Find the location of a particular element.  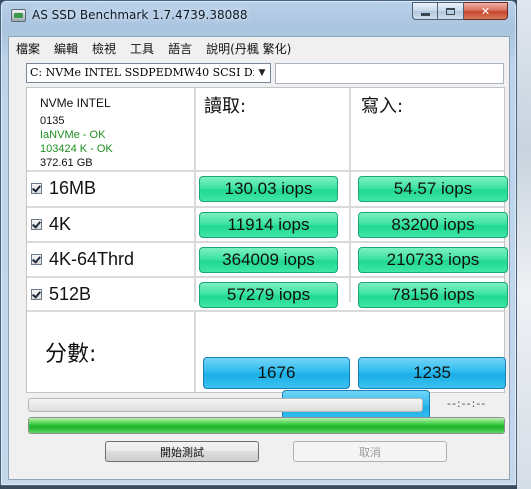

read-score: 1676 is located at coordinates (276, 373).